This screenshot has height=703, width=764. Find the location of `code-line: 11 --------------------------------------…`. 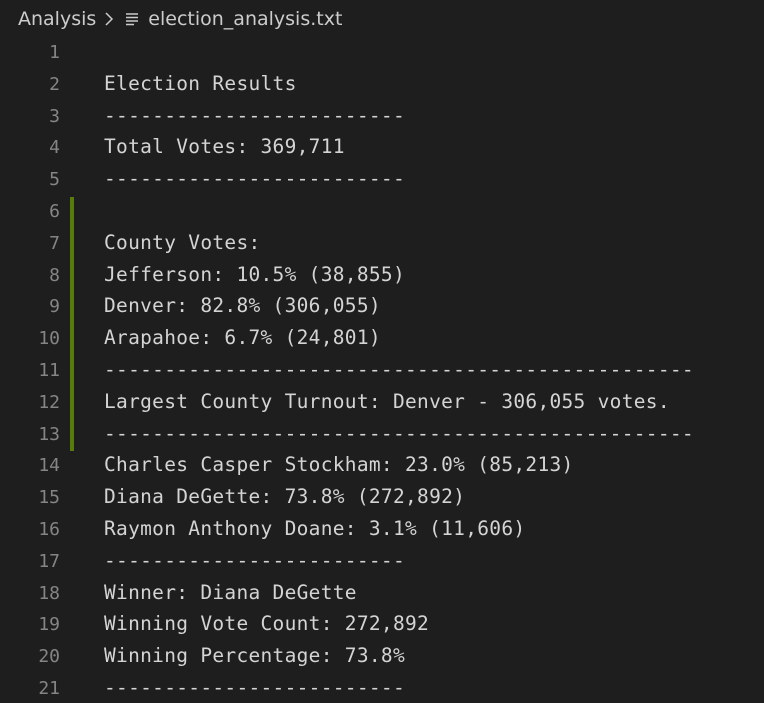

code-line: 11 --------------------------------------… is located at coordinates (382, 372).